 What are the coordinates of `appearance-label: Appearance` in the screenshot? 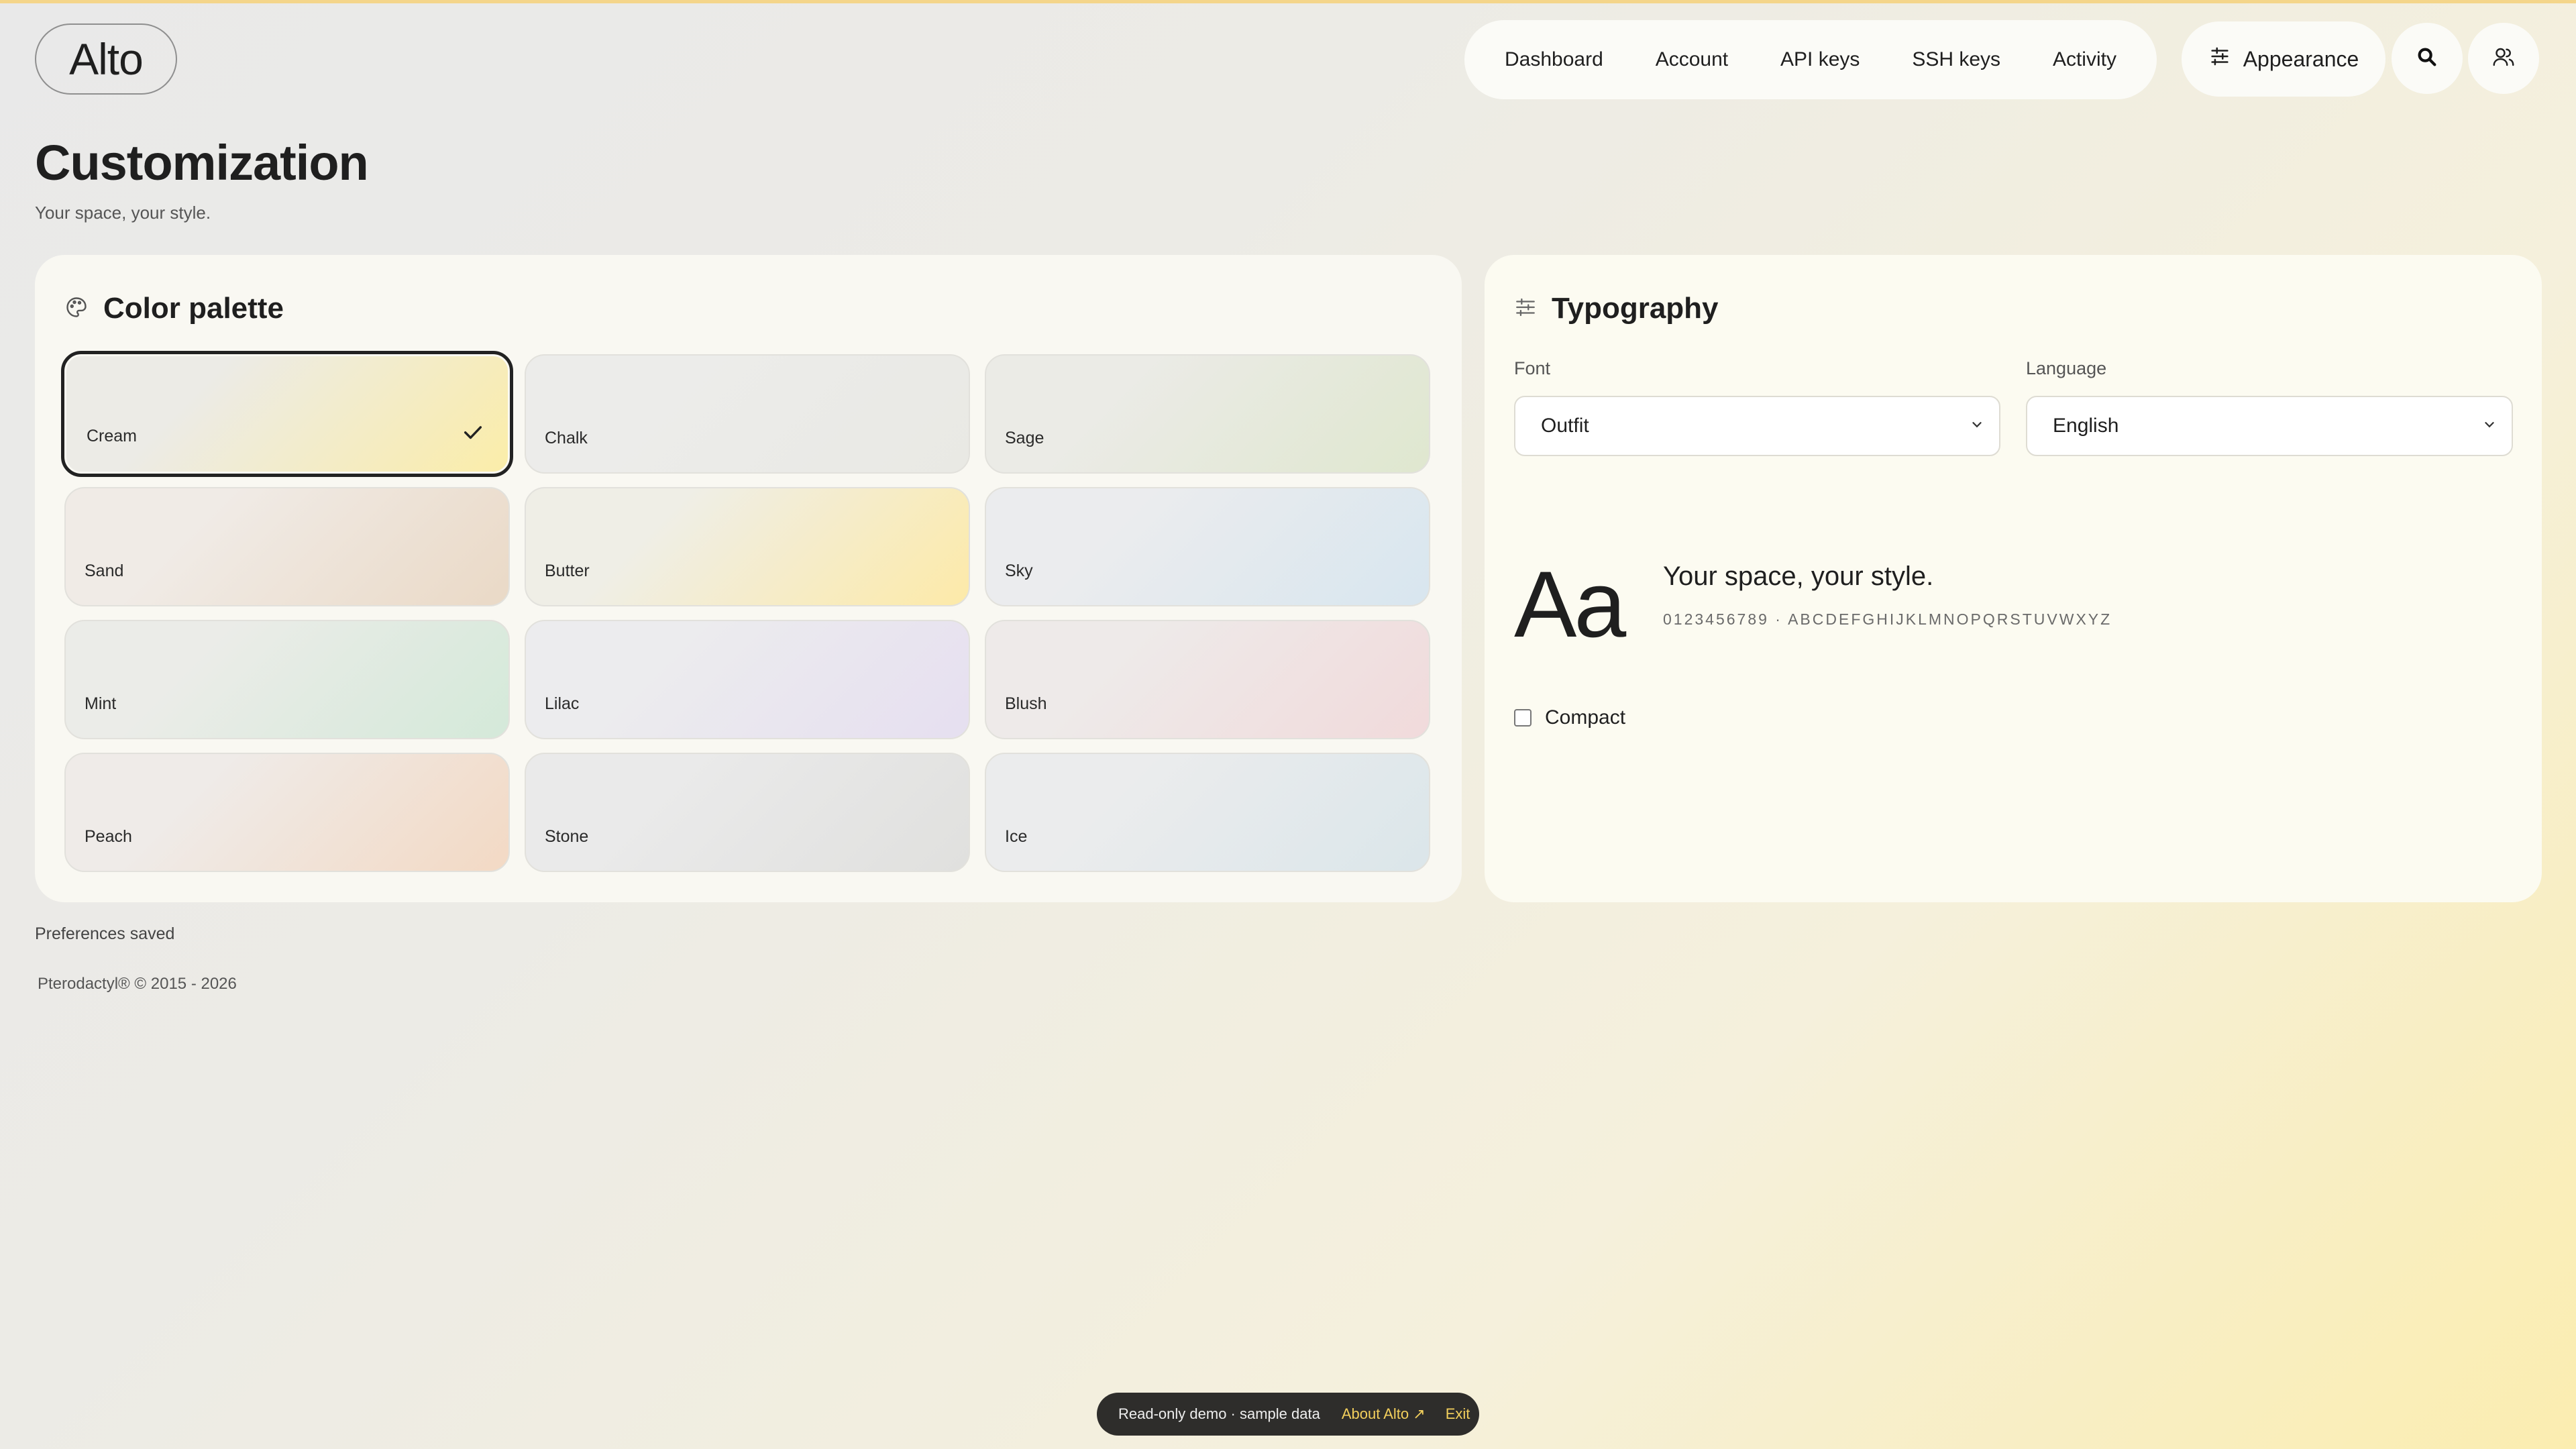 It's located at (2301, 58).